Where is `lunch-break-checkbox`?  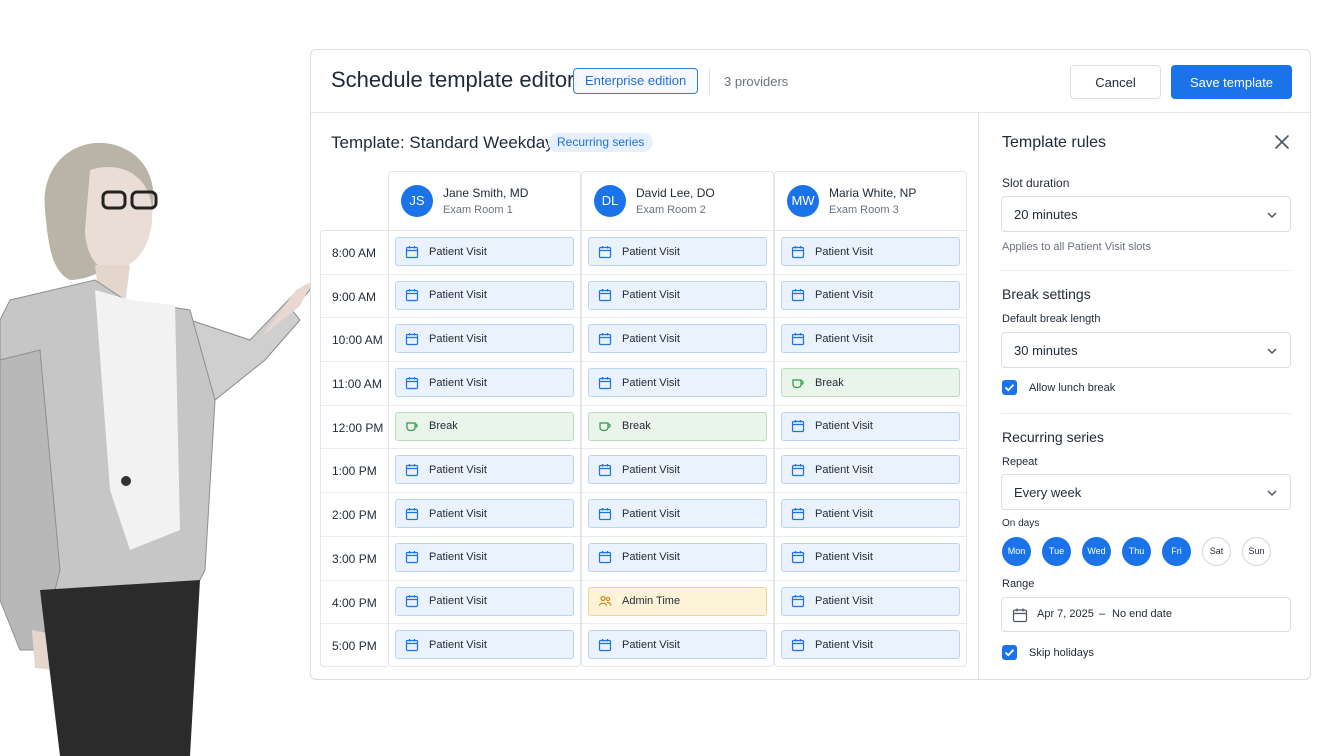
lunch-break-checkbox is located at coordinates (1009, 387).